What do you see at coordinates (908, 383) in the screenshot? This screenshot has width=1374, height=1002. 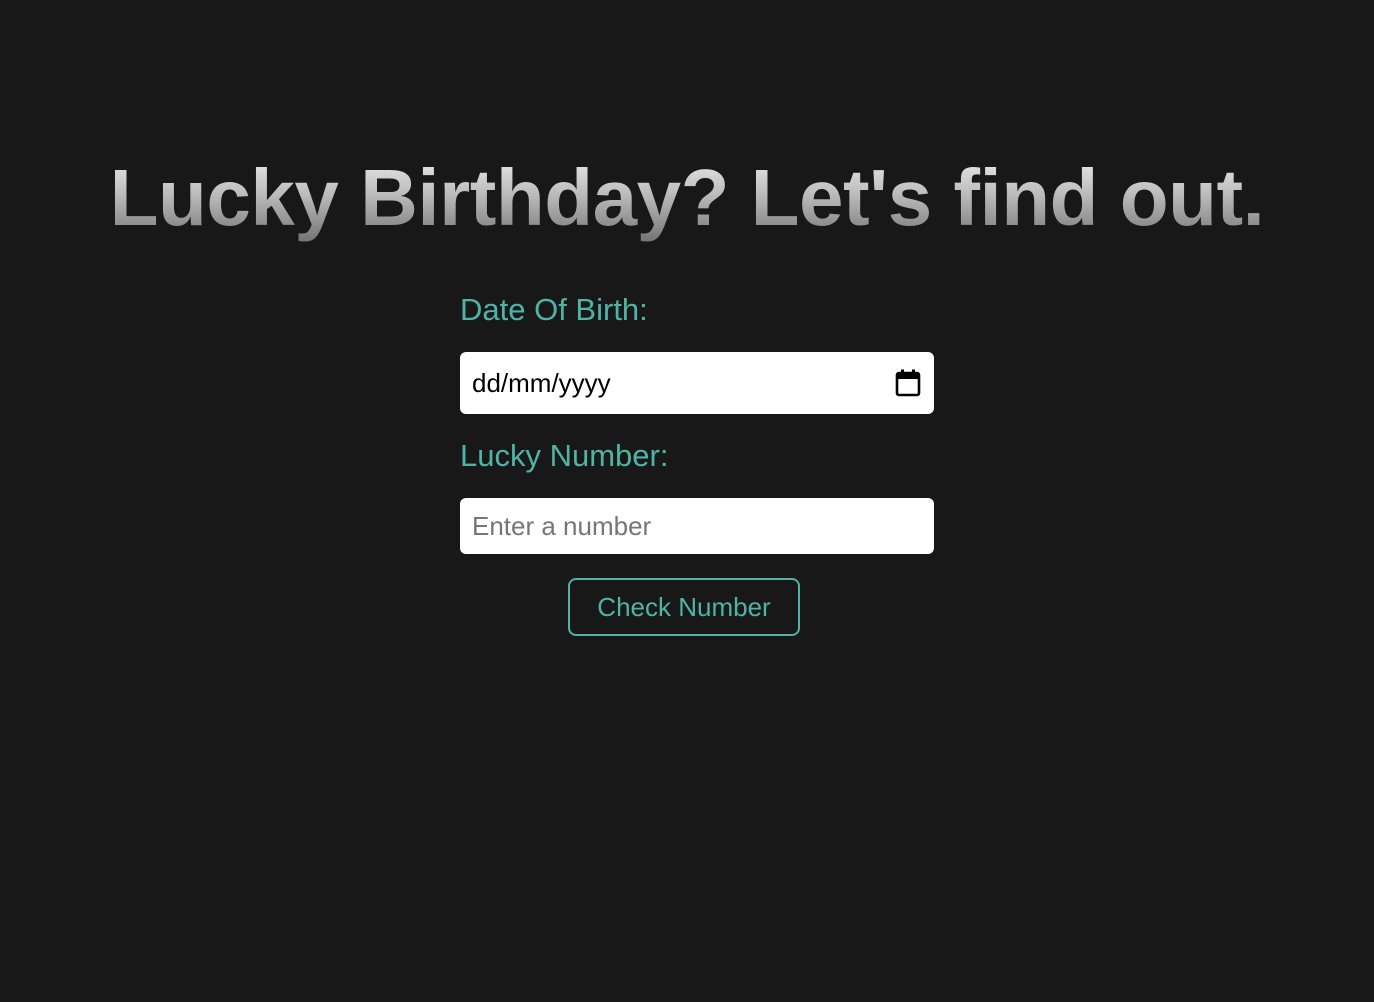 I see `calendar-icon` at bounding box center [908, 383].